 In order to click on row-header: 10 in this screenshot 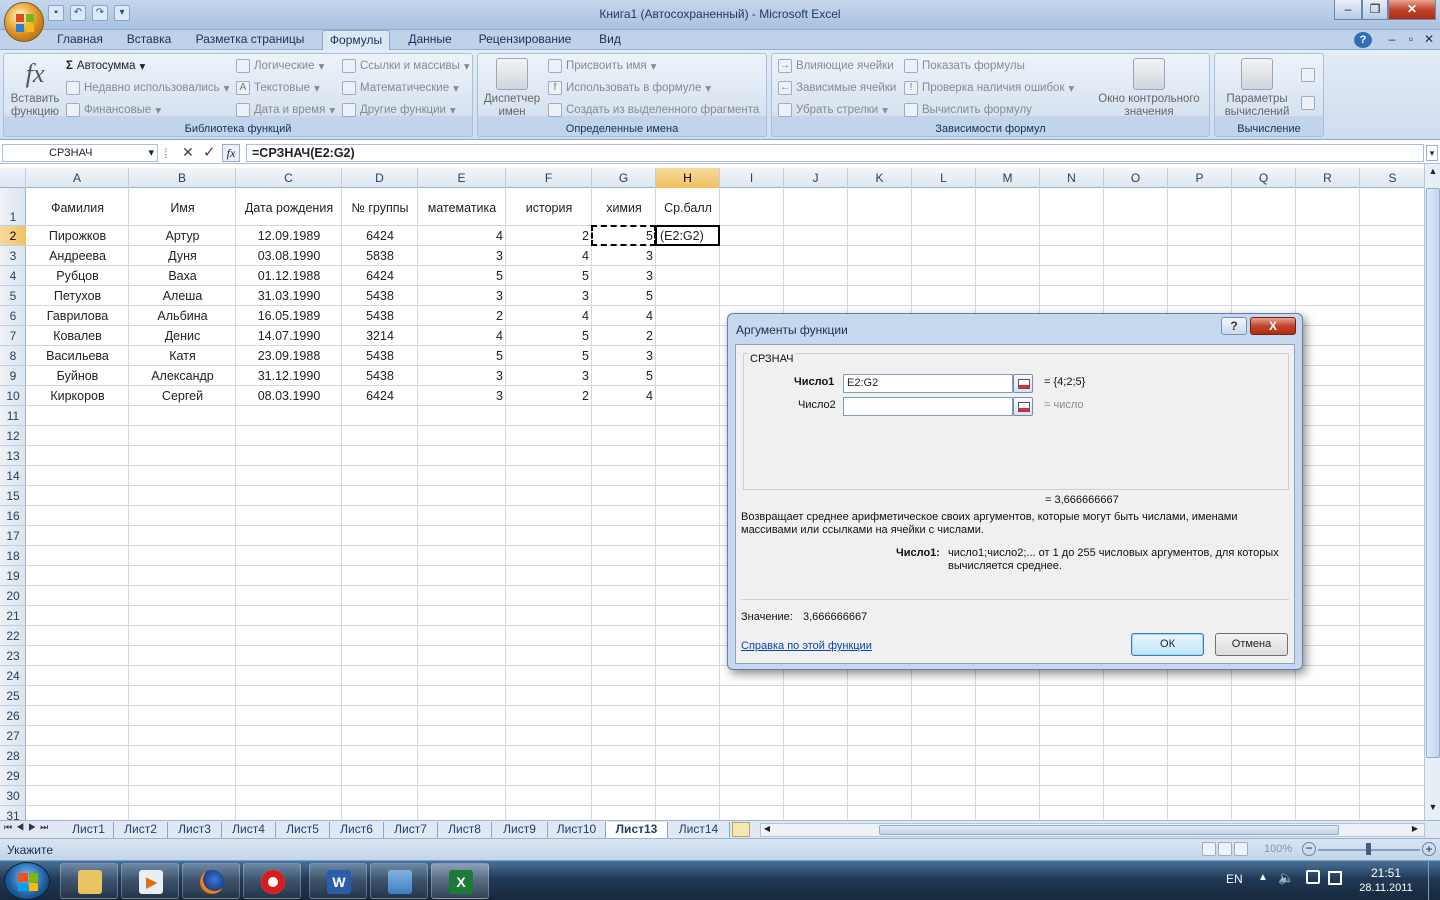, I will do `click(13, 396)`.